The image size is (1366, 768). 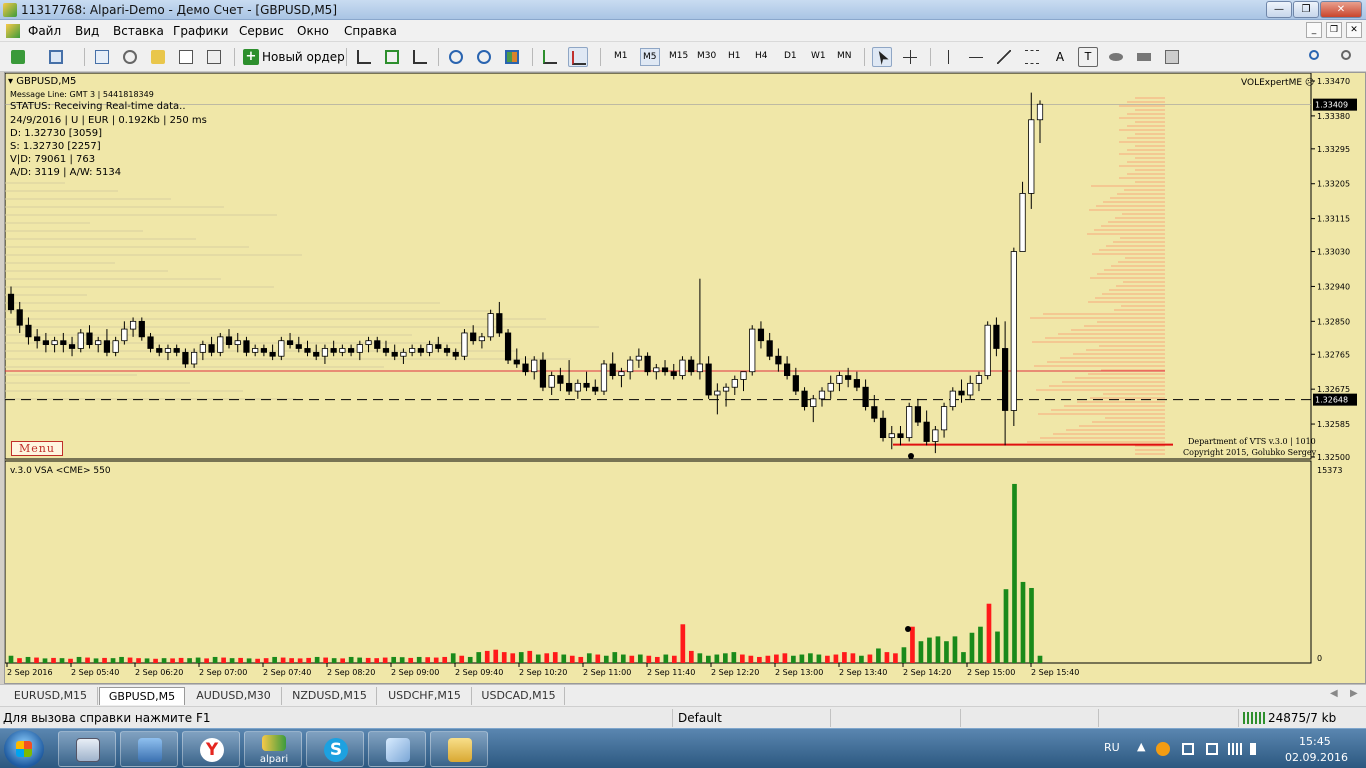 What do you see at coordinates (214, 57) in the screenshot?
I see `strategy-tester-button` at bounding box center [214, 57].